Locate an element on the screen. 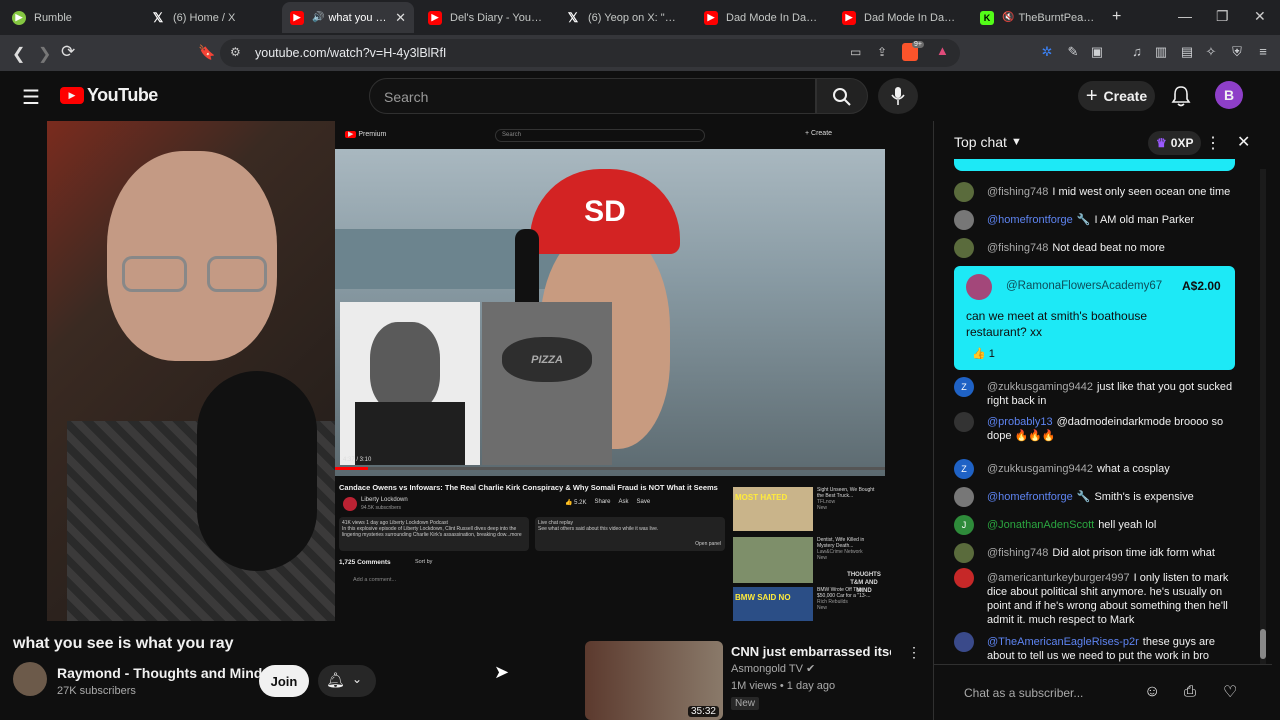 This screenshot has height=720, width=1280. red-cap: SD is located at coordinates (605, 211).